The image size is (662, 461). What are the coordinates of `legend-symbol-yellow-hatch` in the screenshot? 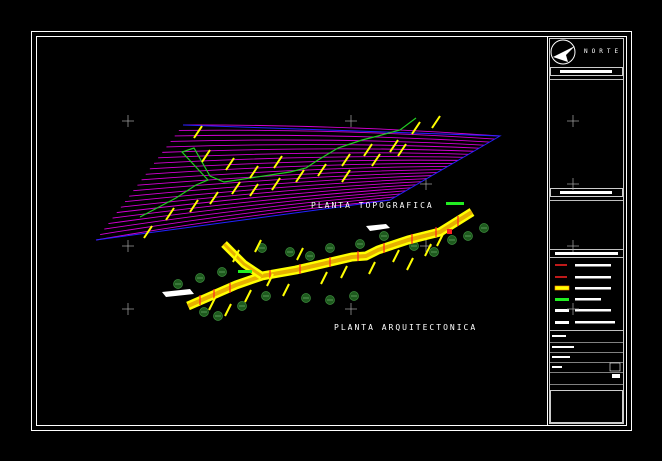 It's located at (562, 288).